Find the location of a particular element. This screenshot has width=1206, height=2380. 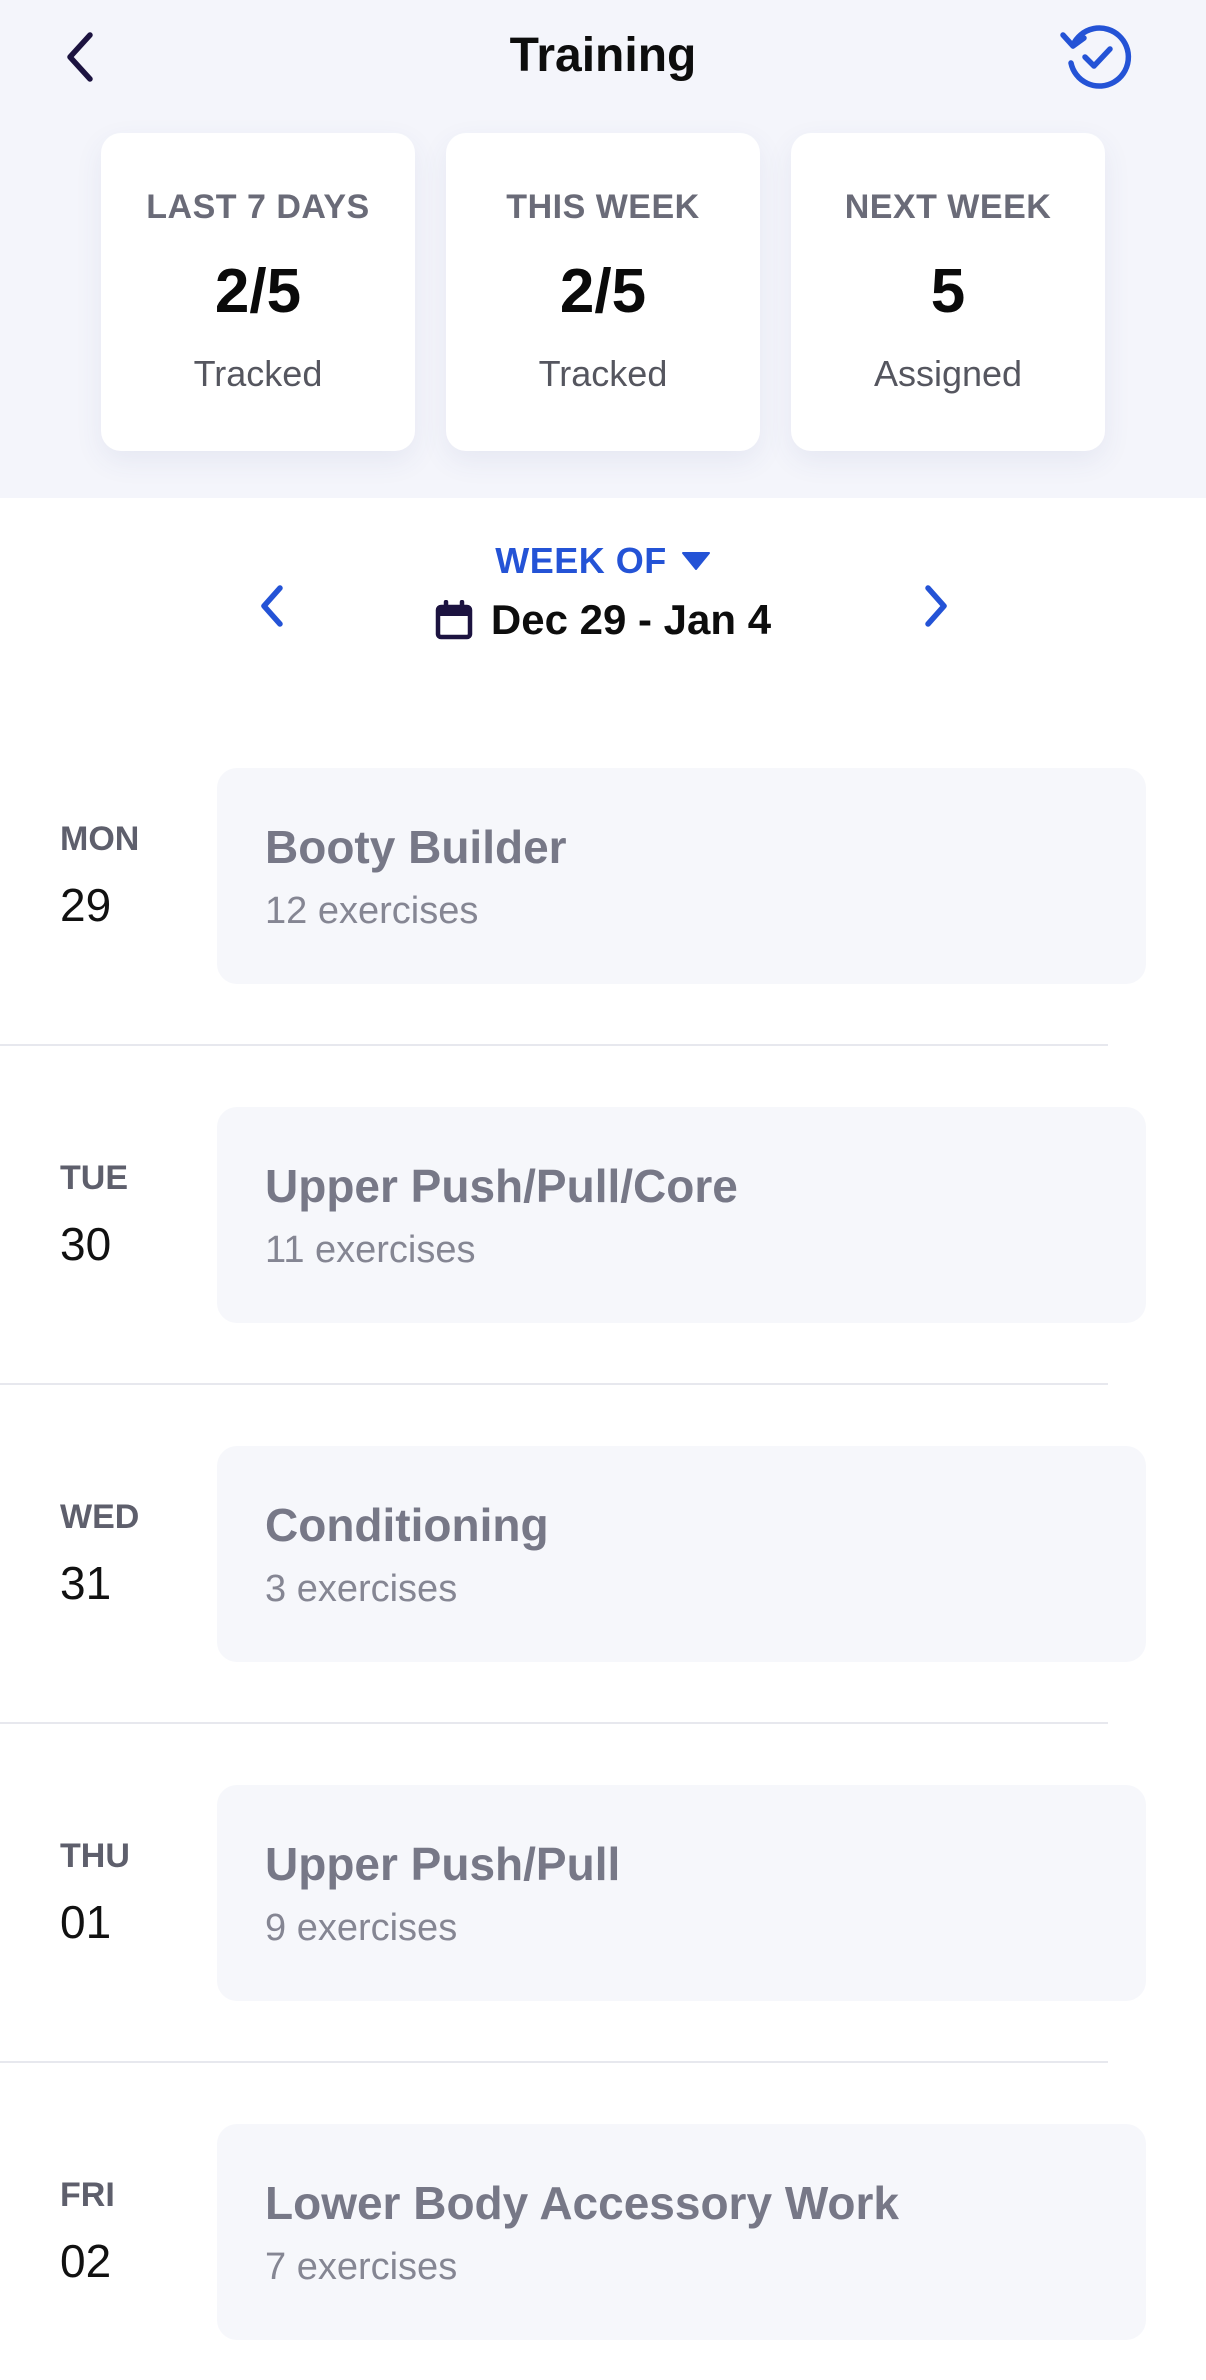

week-of-text: WEEK OF is located at coordinates (581, 560).